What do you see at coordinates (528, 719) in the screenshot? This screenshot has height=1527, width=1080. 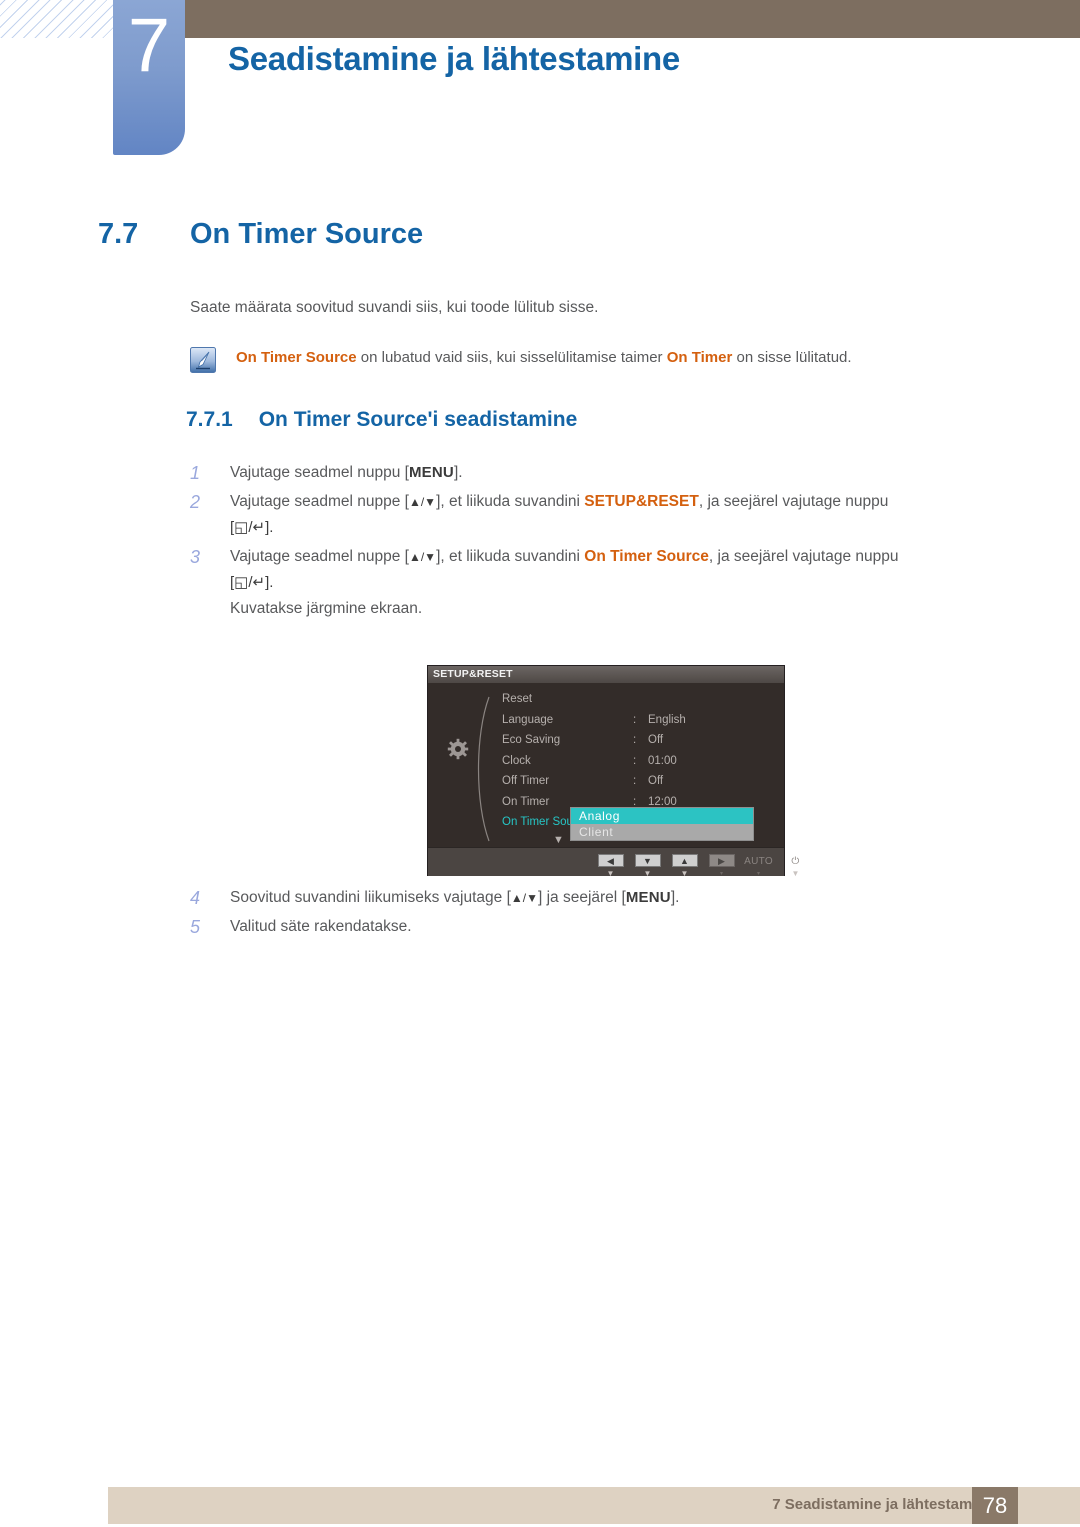 I see `osd-label: Language` at bounding box center [528, 719].